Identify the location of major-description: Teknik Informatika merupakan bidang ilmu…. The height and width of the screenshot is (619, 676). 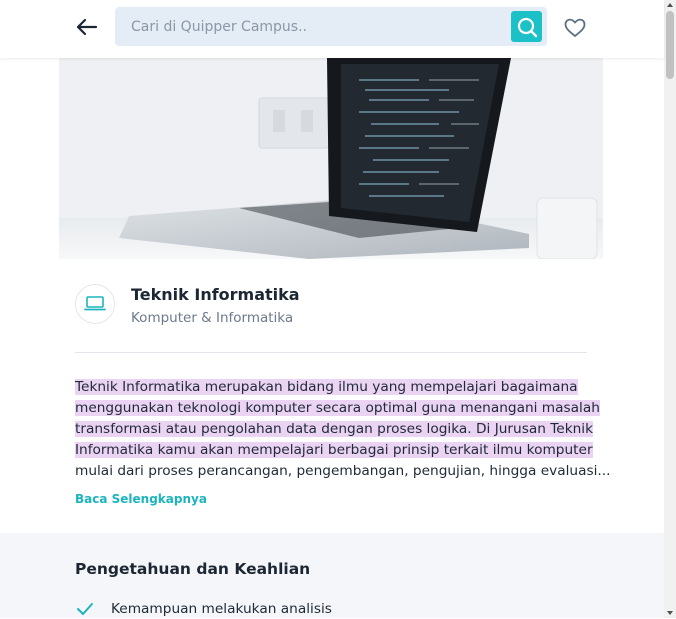
(343, 429).